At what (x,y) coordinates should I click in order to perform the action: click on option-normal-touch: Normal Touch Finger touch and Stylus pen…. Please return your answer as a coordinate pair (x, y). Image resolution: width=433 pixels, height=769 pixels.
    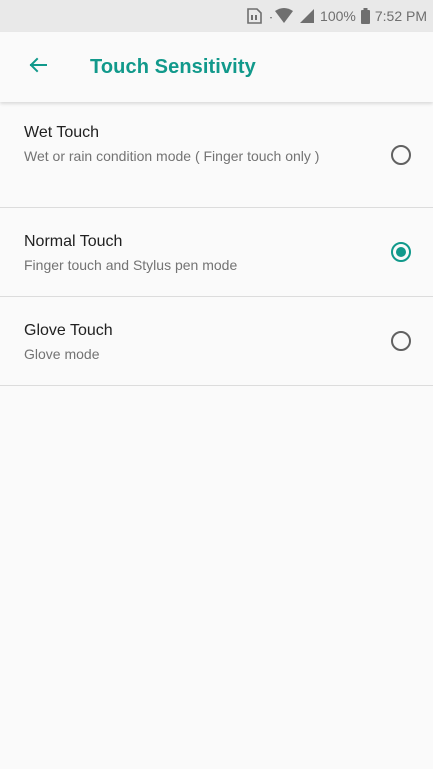
    Looking at the image, I should click on (216, 252).